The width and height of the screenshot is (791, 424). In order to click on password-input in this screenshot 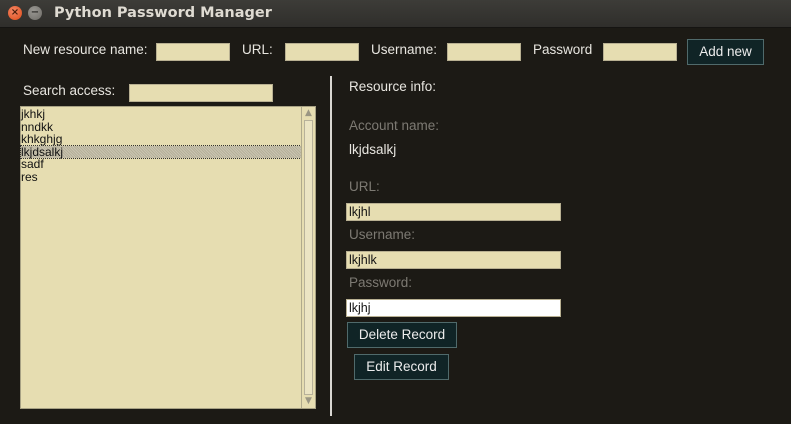, I will do `click(640, 52)`.